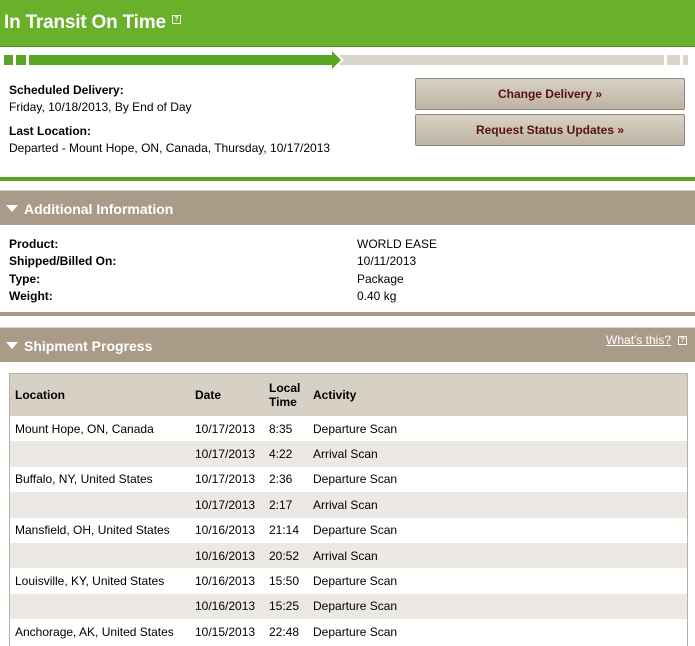 Image resolution: width=695 pixels, height=646 pixels. What do you see at coordinates (88, 346) in the screenshot?
I see `section-title: Shipment Progress` at bounding box center [88, 346].